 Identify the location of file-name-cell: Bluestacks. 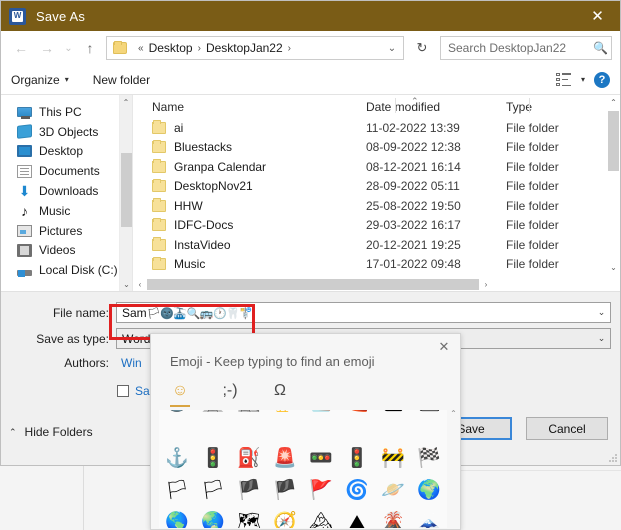
(249, 146).